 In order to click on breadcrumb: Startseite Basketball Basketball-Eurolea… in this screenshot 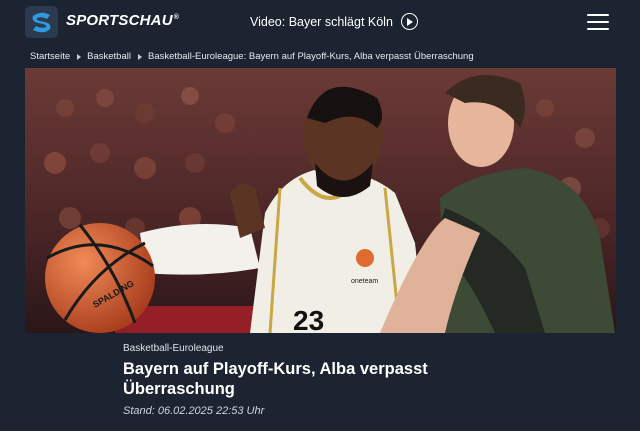, I will do `click(252, 56)`.